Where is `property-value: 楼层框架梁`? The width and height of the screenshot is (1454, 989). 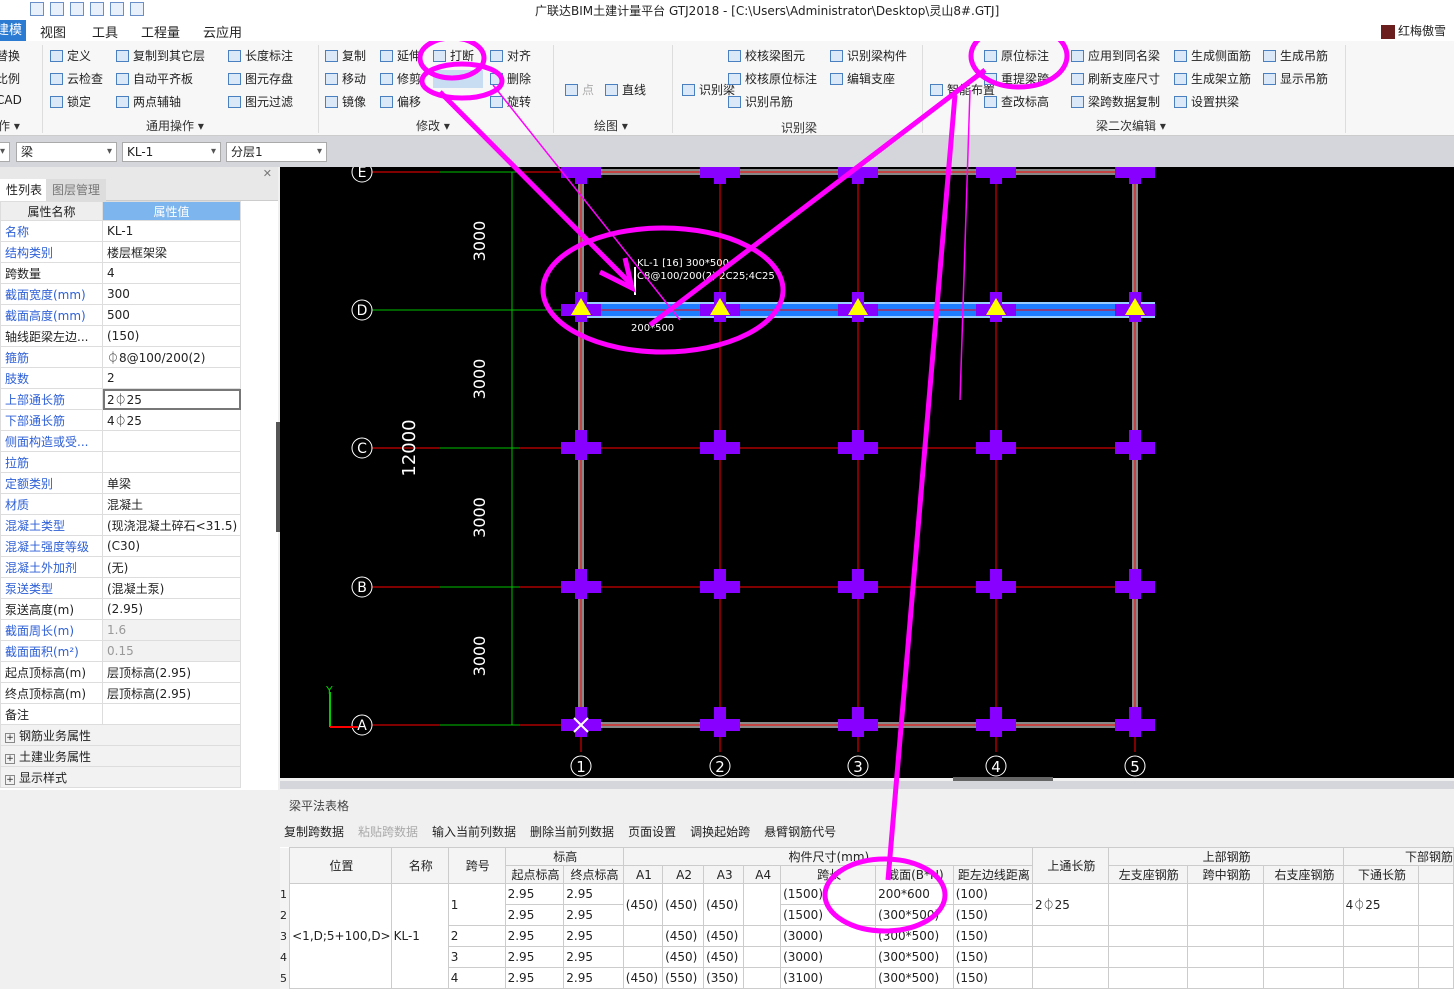 property-value: 楼层框架梁 is located at coordinates (171, 252).